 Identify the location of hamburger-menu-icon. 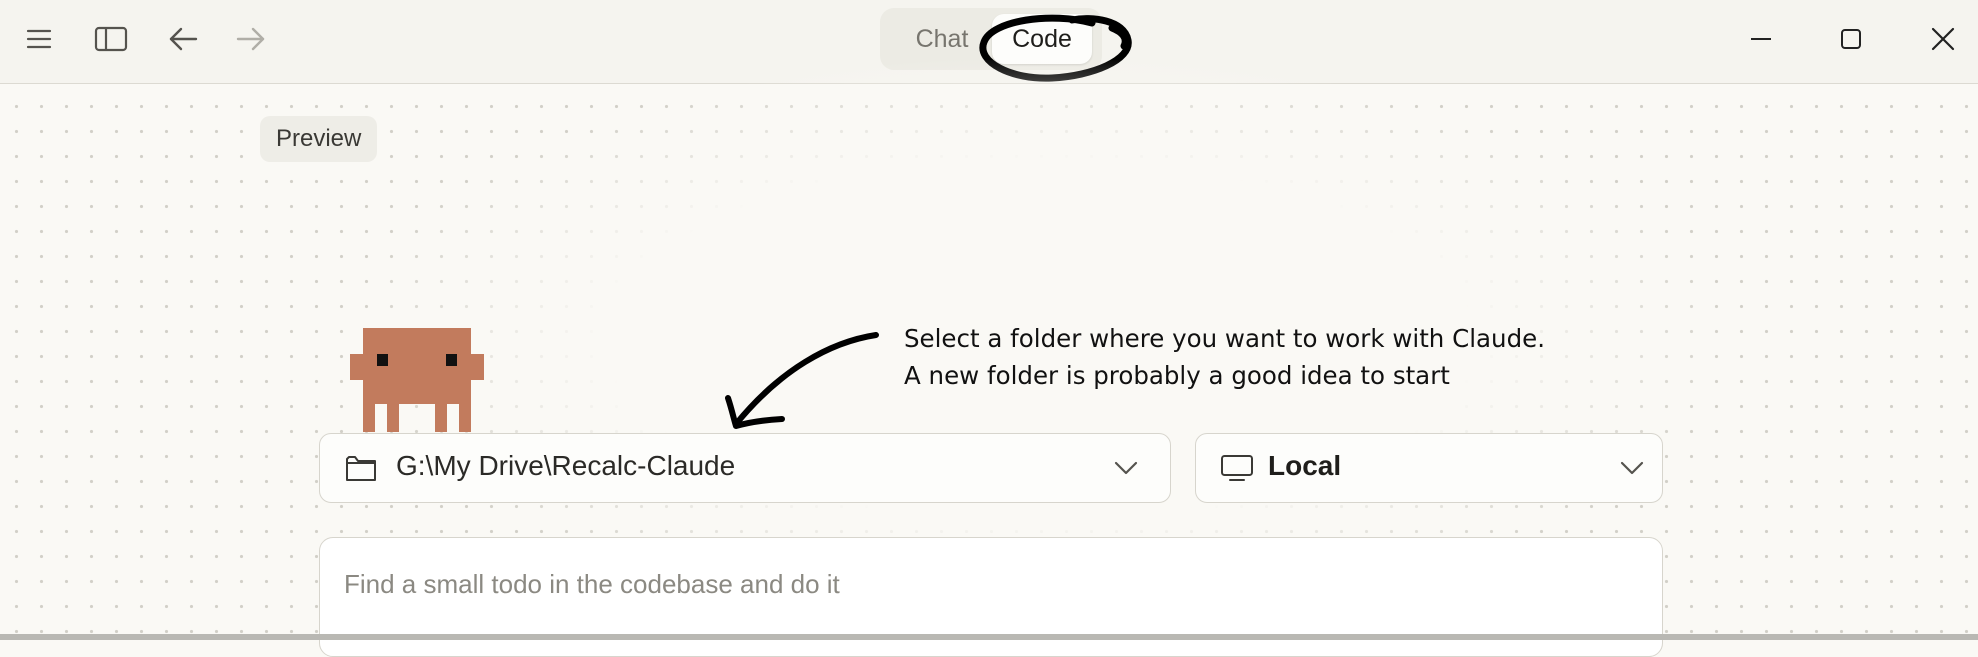
(39, 39).